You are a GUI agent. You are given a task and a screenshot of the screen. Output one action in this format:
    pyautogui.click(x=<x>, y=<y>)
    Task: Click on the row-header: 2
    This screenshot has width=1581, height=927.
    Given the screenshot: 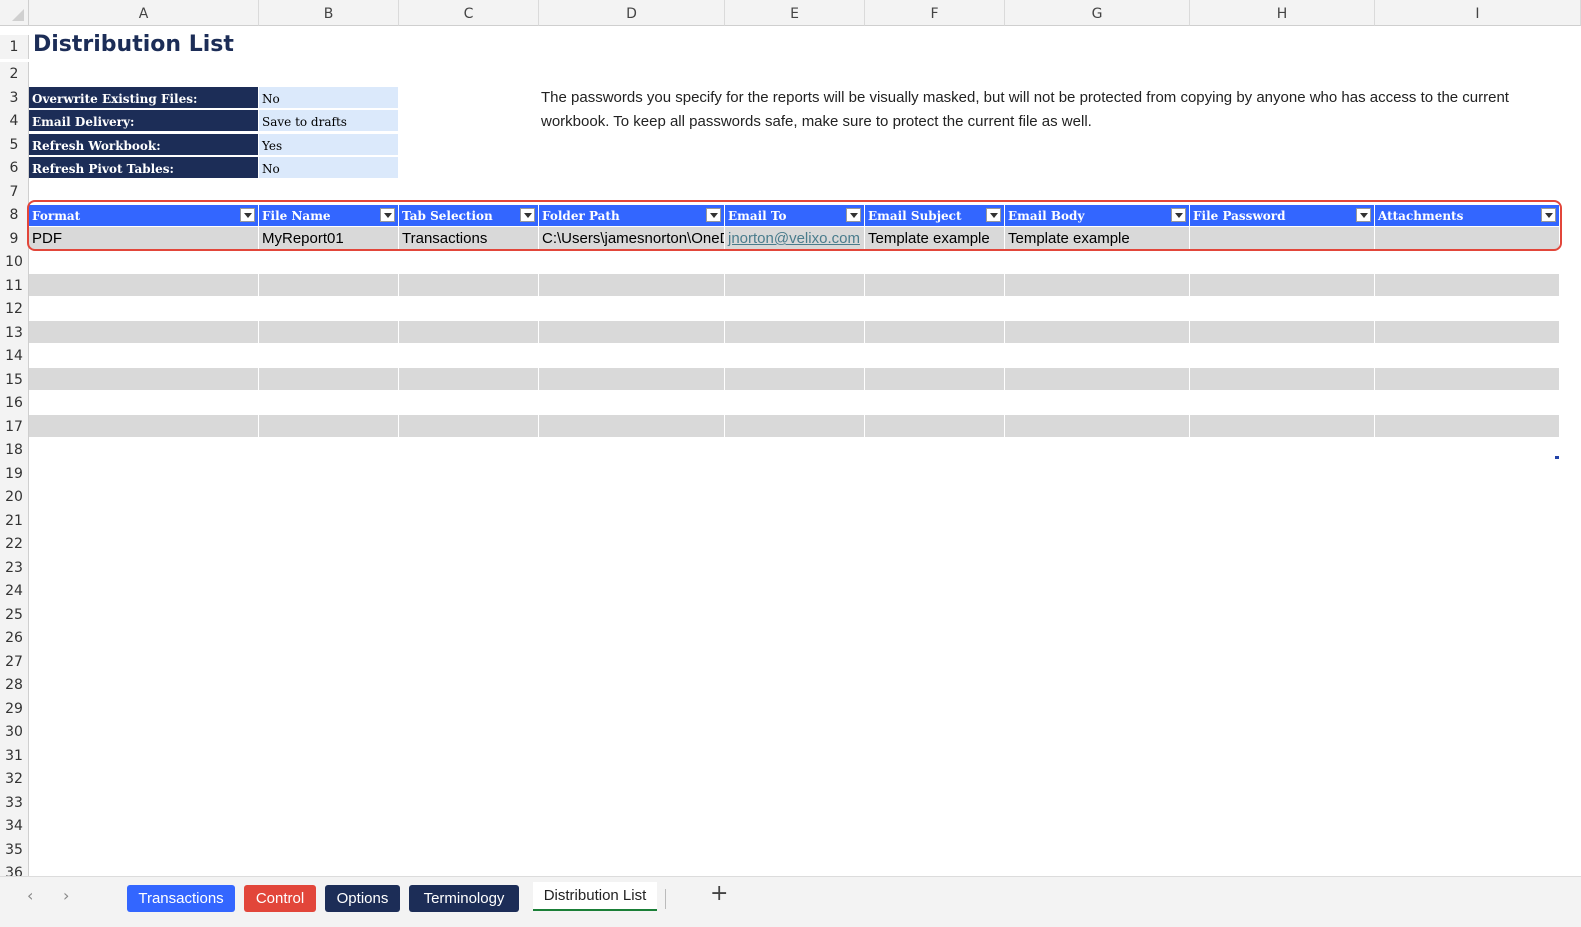 What is the action you would take?
    pyautogui.click(x=14, y=74)
    